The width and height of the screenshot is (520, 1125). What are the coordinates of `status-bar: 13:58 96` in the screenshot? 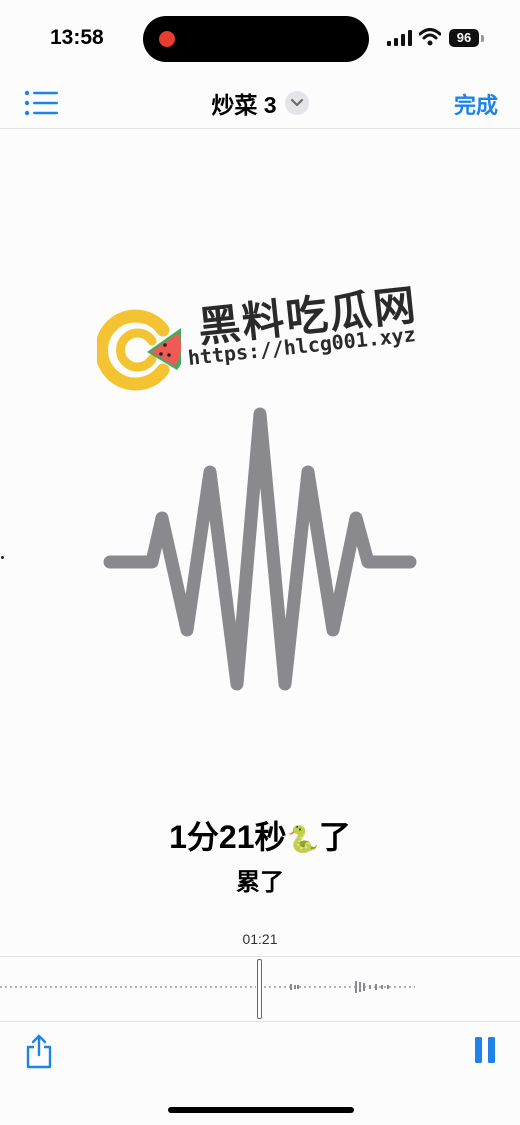 It's located at (260, 39).